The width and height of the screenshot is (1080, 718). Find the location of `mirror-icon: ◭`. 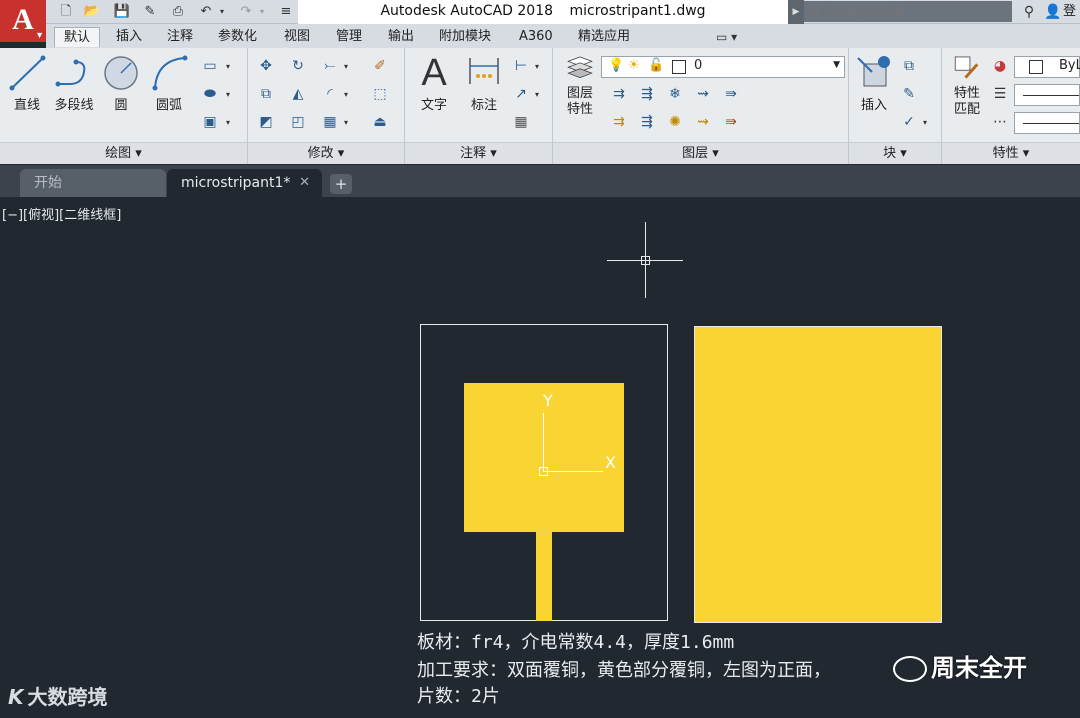

mirror-icon: ◭ is located at coordinates (298, 94).